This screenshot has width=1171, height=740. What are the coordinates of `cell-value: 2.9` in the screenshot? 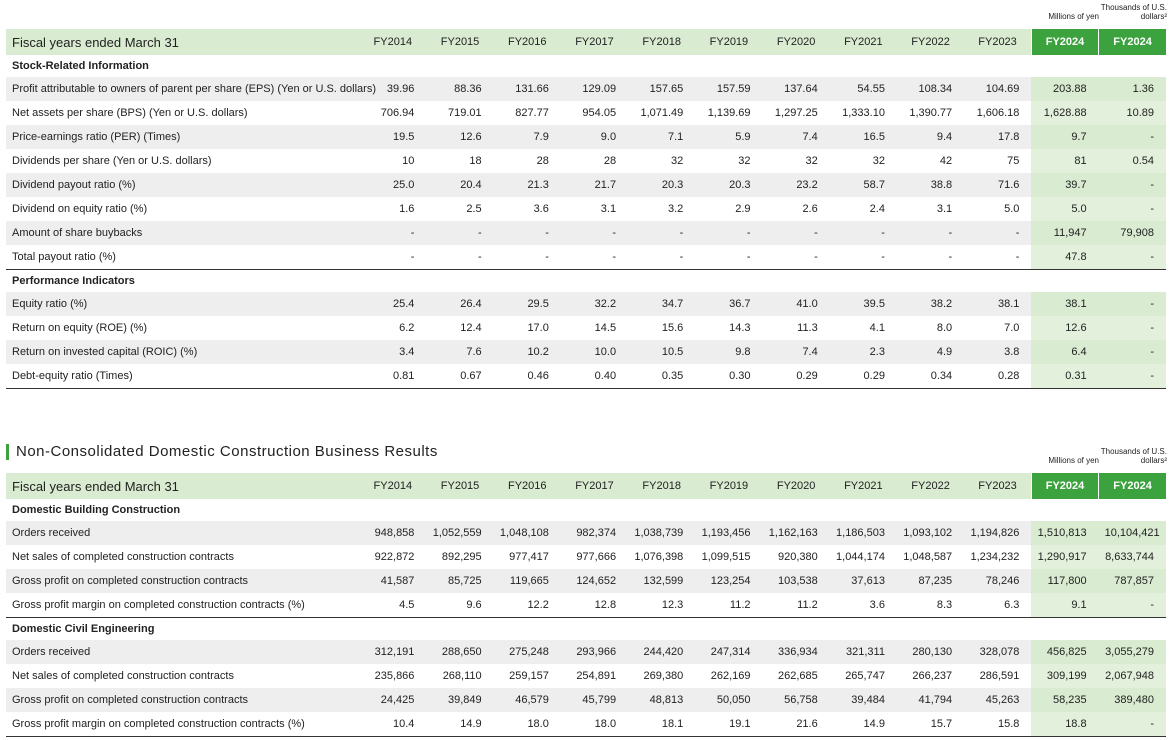 It's located at (743, 209).